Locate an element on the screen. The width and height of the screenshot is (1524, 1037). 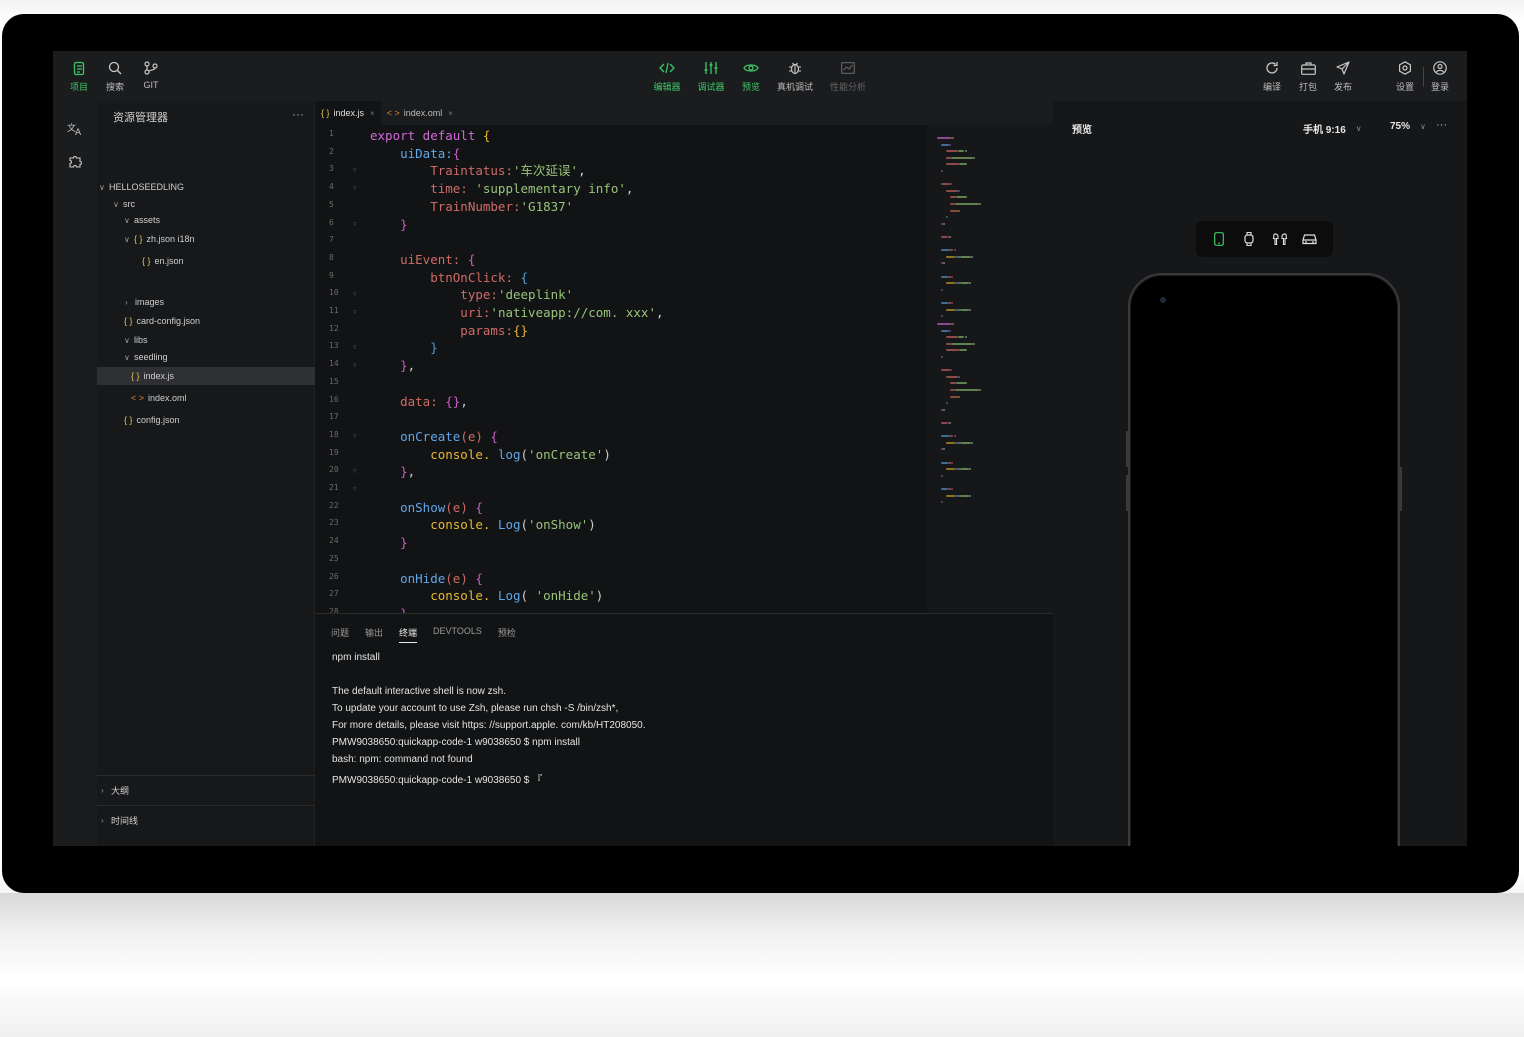
tree-item-images: › images is located at coordinates (206, 302).